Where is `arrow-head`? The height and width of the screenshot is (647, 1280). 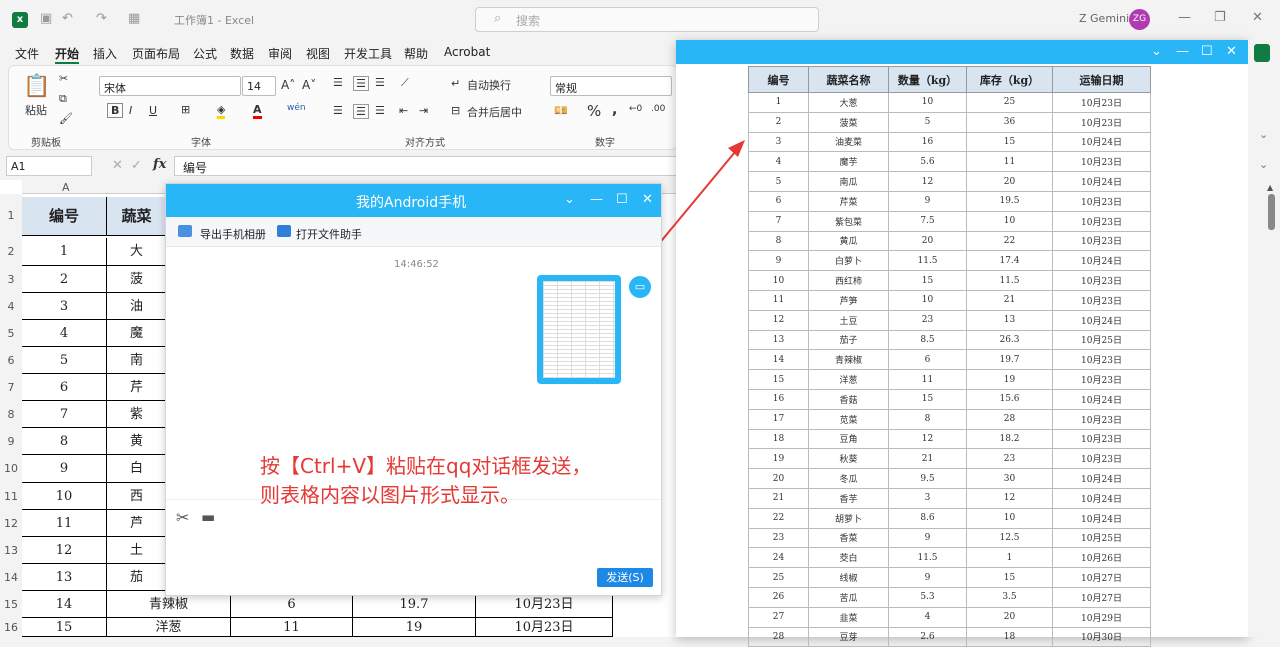
arrow-head is located at coordinates (736, 148).